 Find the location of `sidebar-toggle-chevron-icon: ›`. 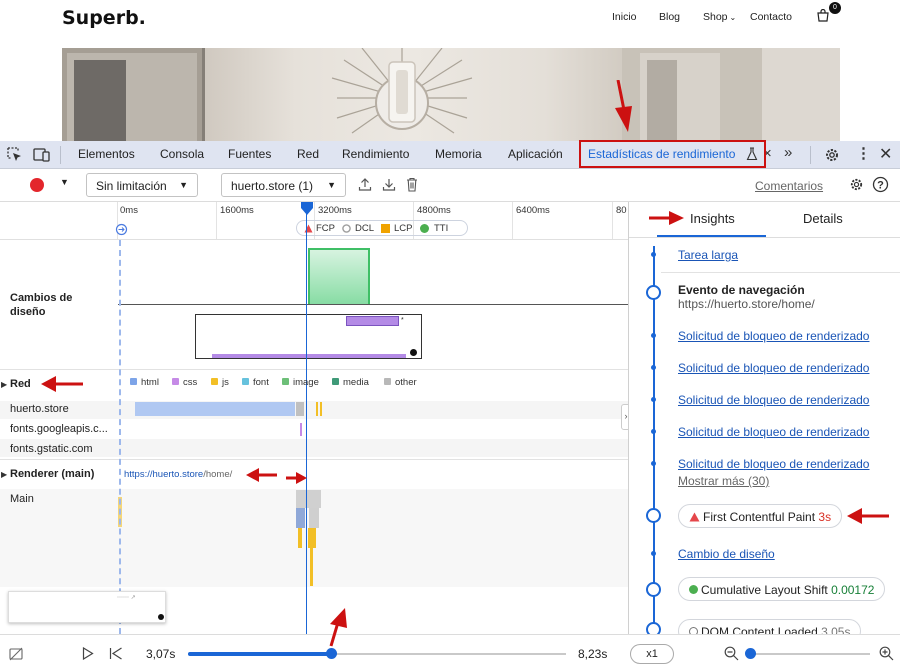

sidebar-toggle-chevron-icon: › is located at coordinates (624, 417).